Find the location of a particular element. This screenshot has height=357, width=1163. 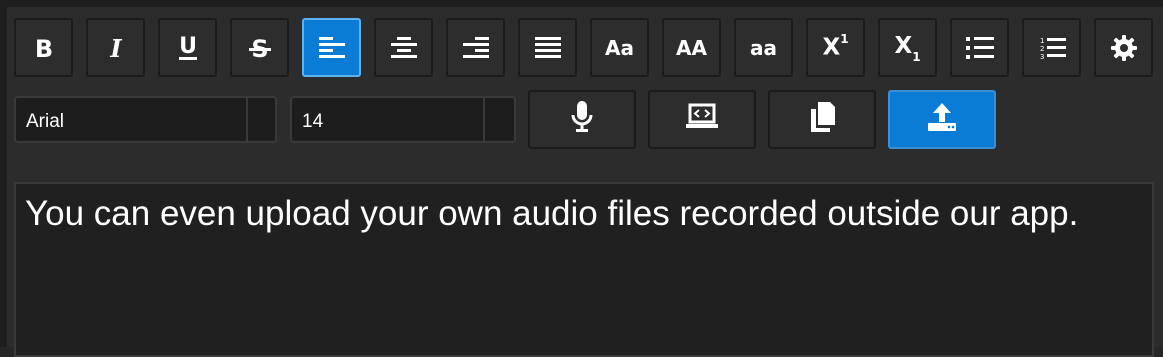

align-right-button is located at coordinates (475, 47).